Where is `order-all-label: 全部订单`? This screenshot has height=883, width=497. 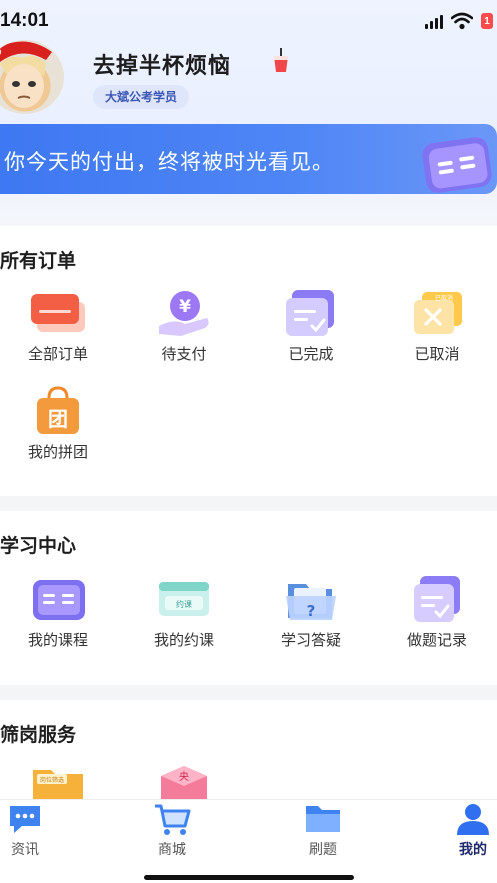 order-all-label: 全部订单 is located at coordinates (57, 354).